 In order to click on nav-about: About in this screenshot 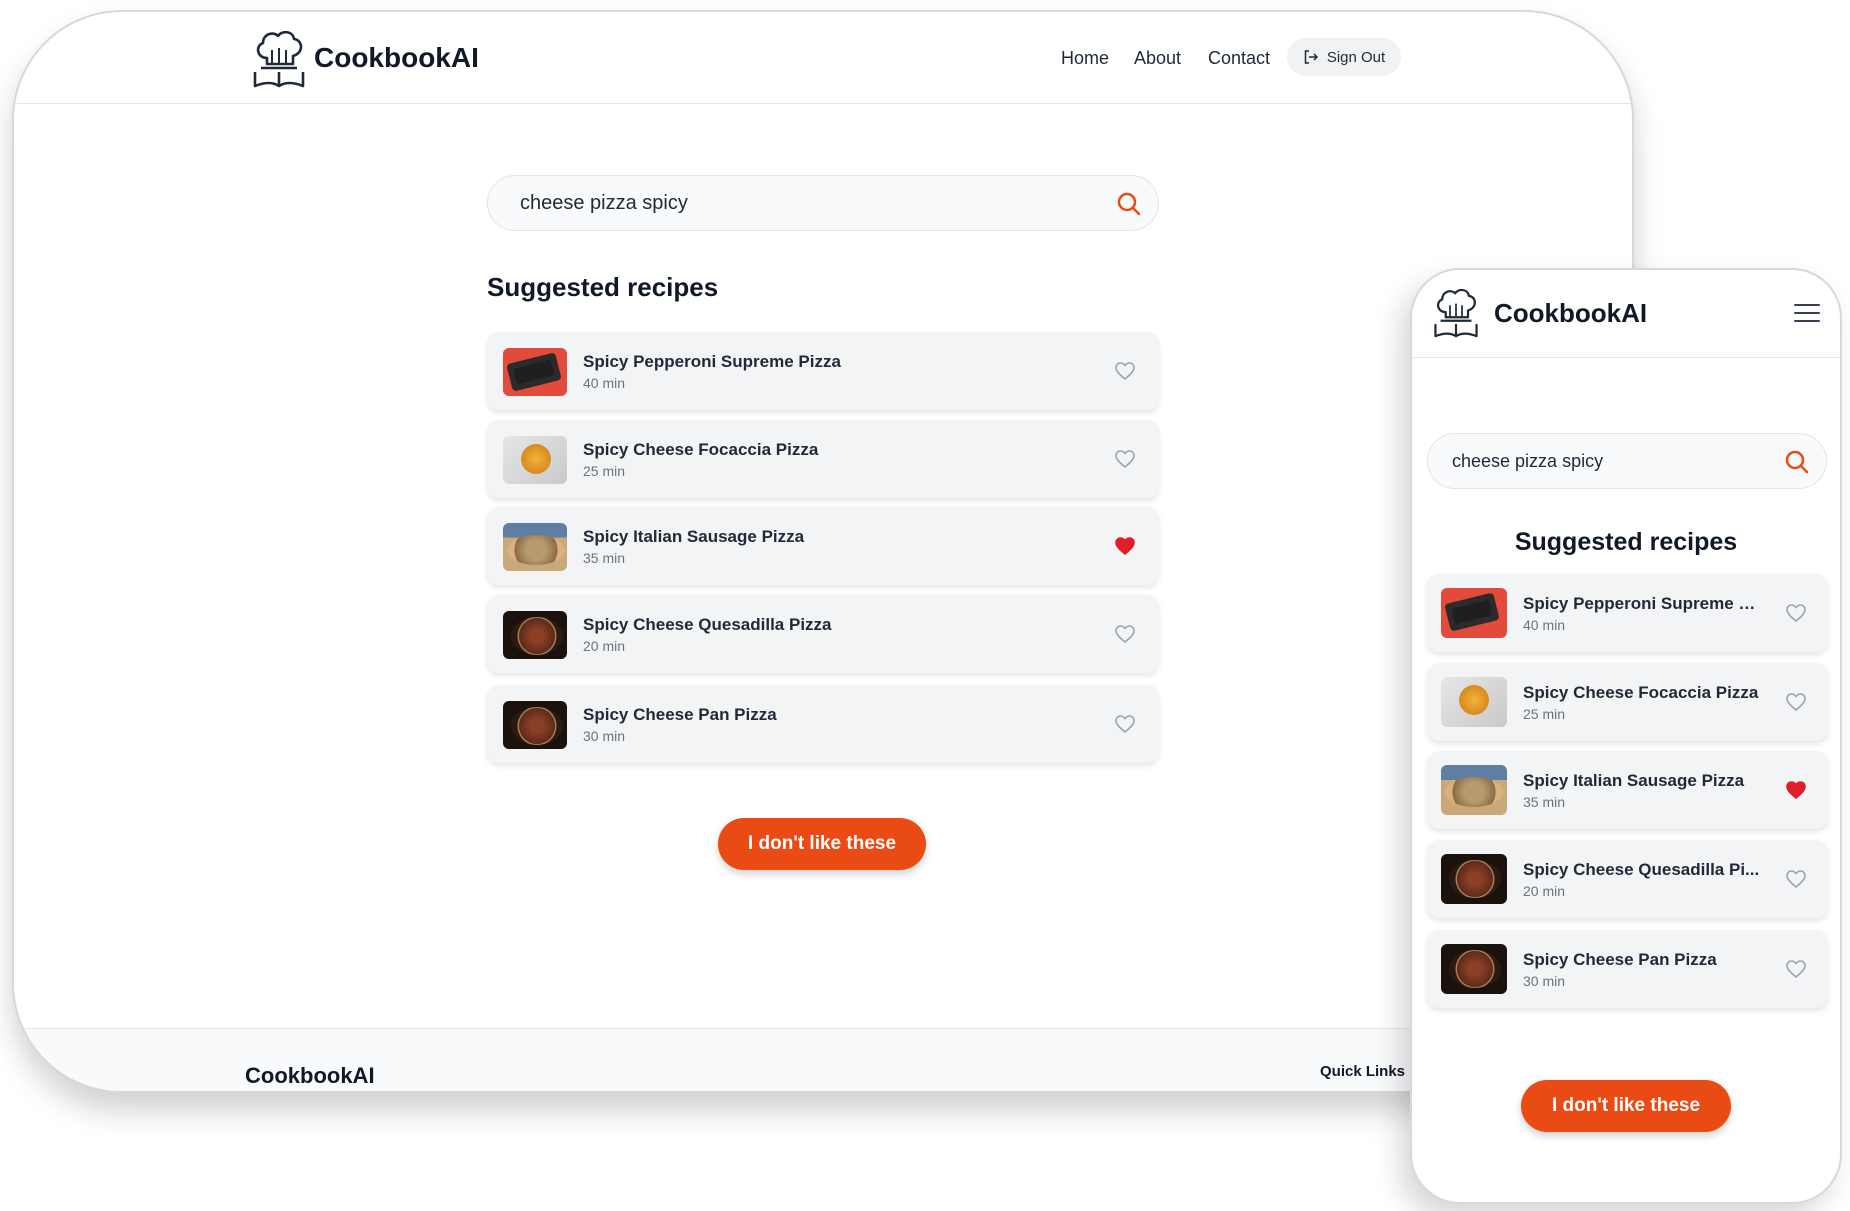, I will do `click(1157, 58)`.